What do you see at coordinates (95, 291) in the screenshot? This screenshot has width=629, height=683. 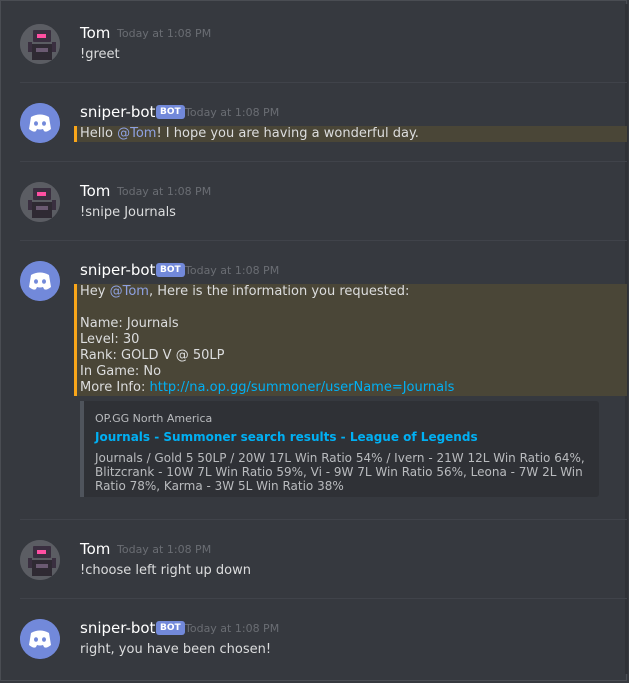 I see `text-segment: Hey` at bounding box center [95, 291].